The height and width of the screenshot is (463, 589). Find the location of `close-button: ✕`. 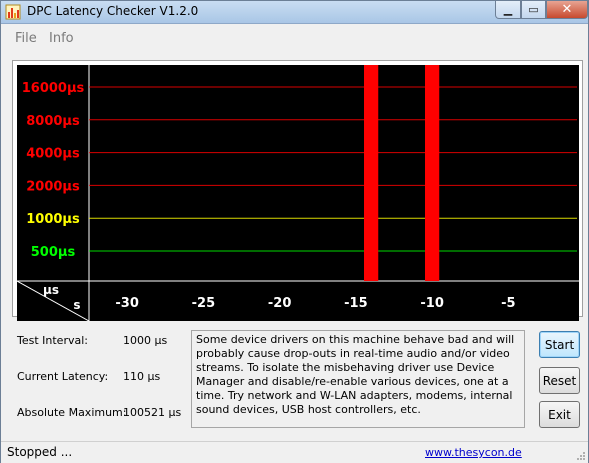

close-button: ✕ is located at coordinates (567, 10).